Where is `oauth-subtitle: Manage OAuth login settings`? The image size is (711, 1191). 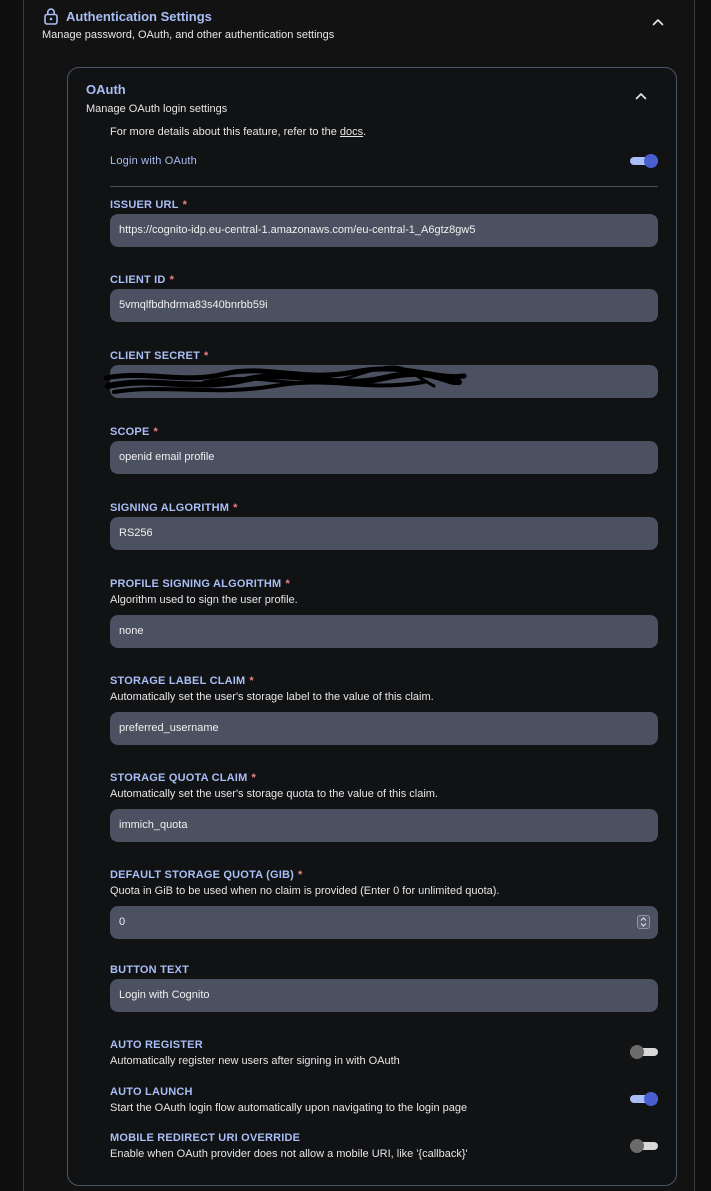
oauth-subtitle: Manage OAuth login settings is located at coordinates (157, 109).